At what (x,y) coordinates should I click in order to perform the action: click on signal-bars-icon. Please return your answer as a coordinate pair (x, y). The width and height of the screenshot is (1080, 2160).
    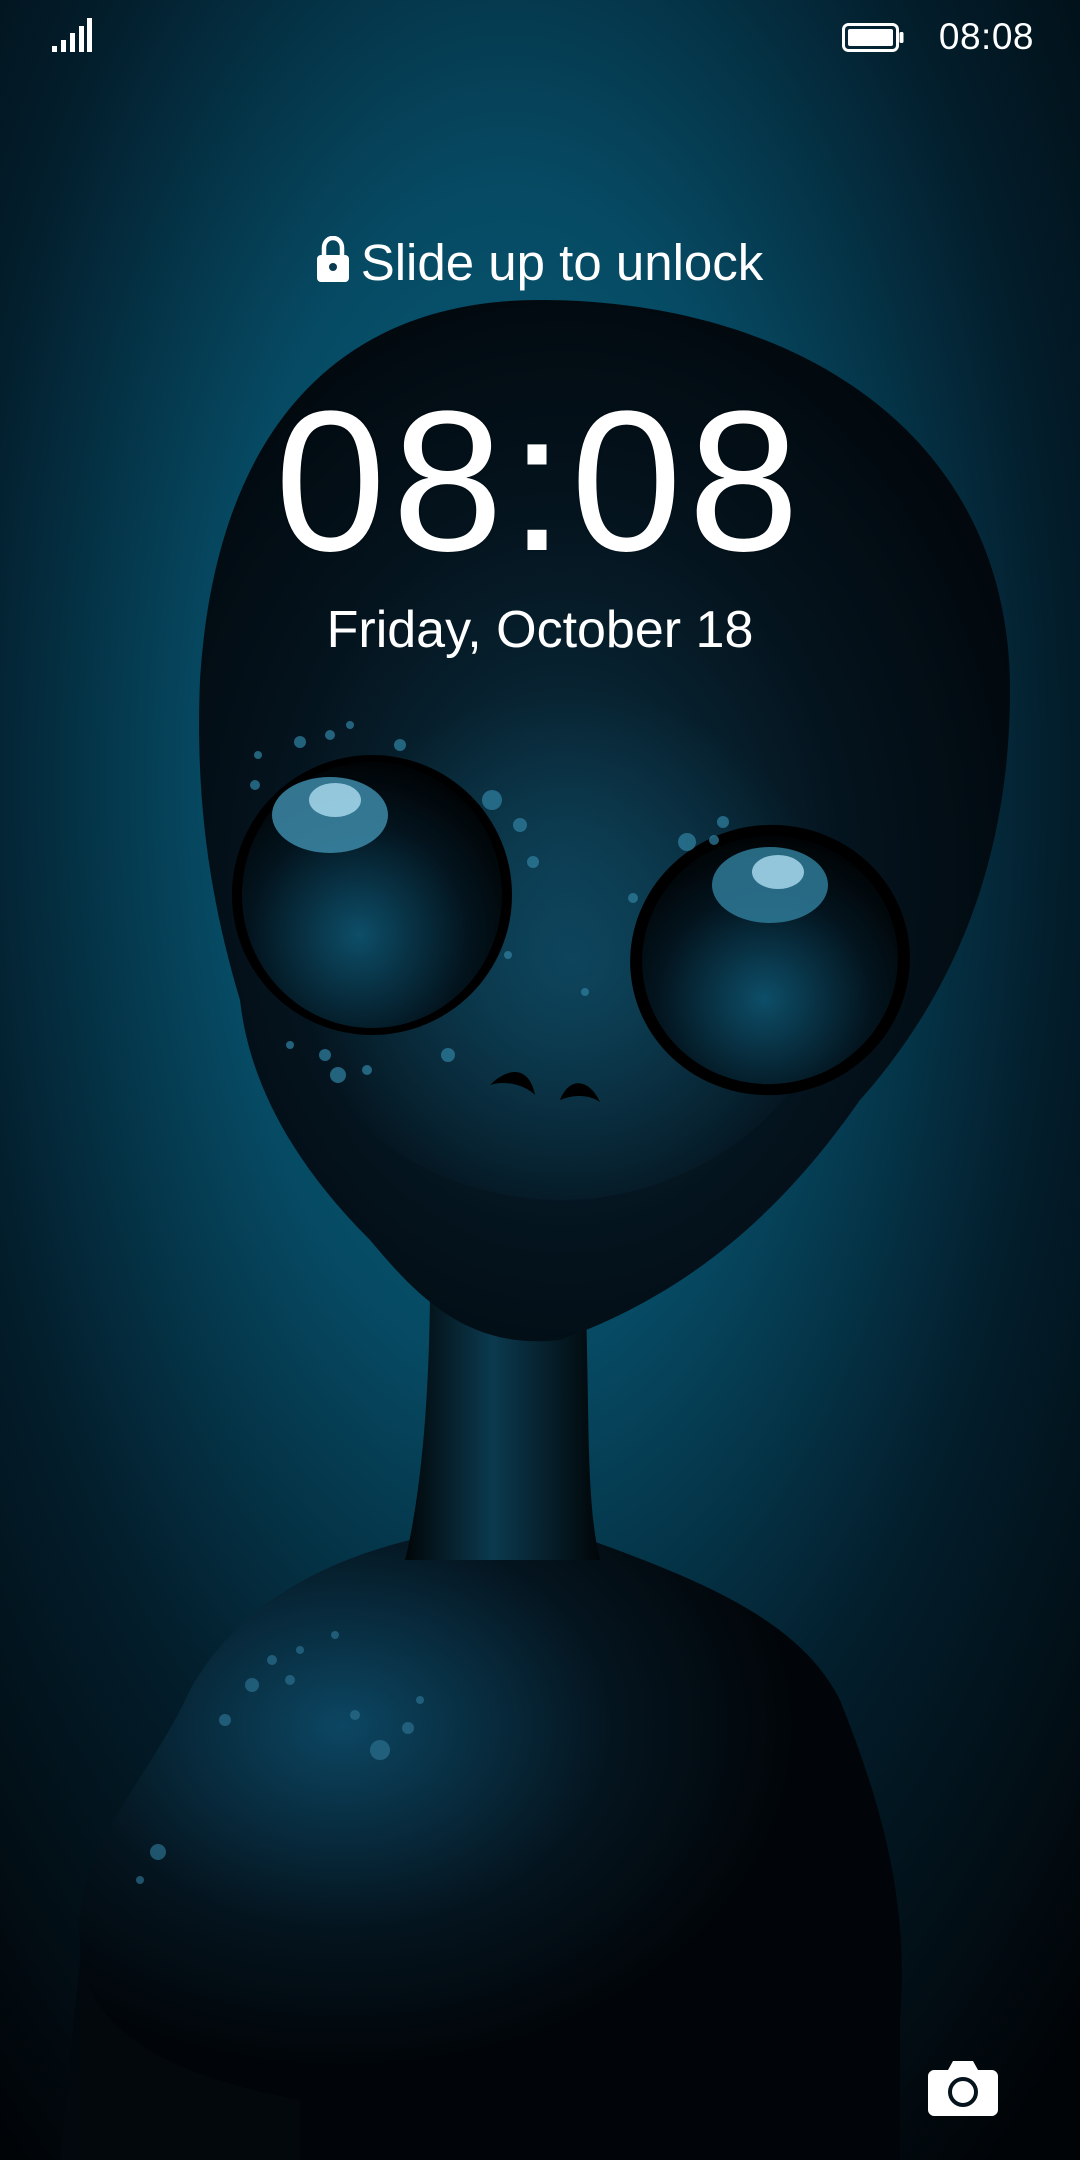
    Looking at the image, I should click on (72, 35).